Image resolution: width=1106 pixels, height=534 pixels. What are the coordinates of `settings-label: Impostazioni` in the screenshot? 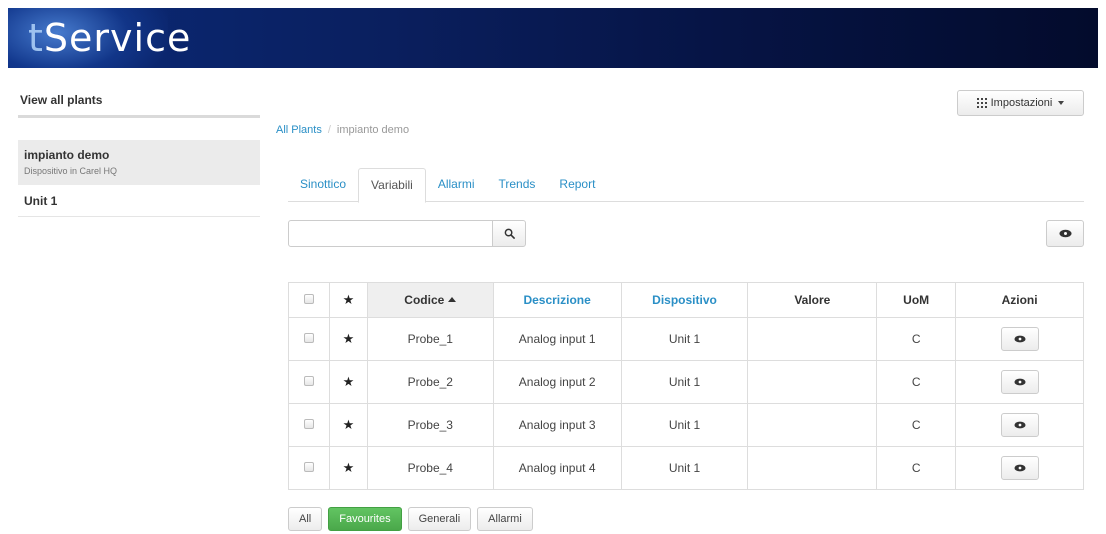 It's located at (1021, 103).